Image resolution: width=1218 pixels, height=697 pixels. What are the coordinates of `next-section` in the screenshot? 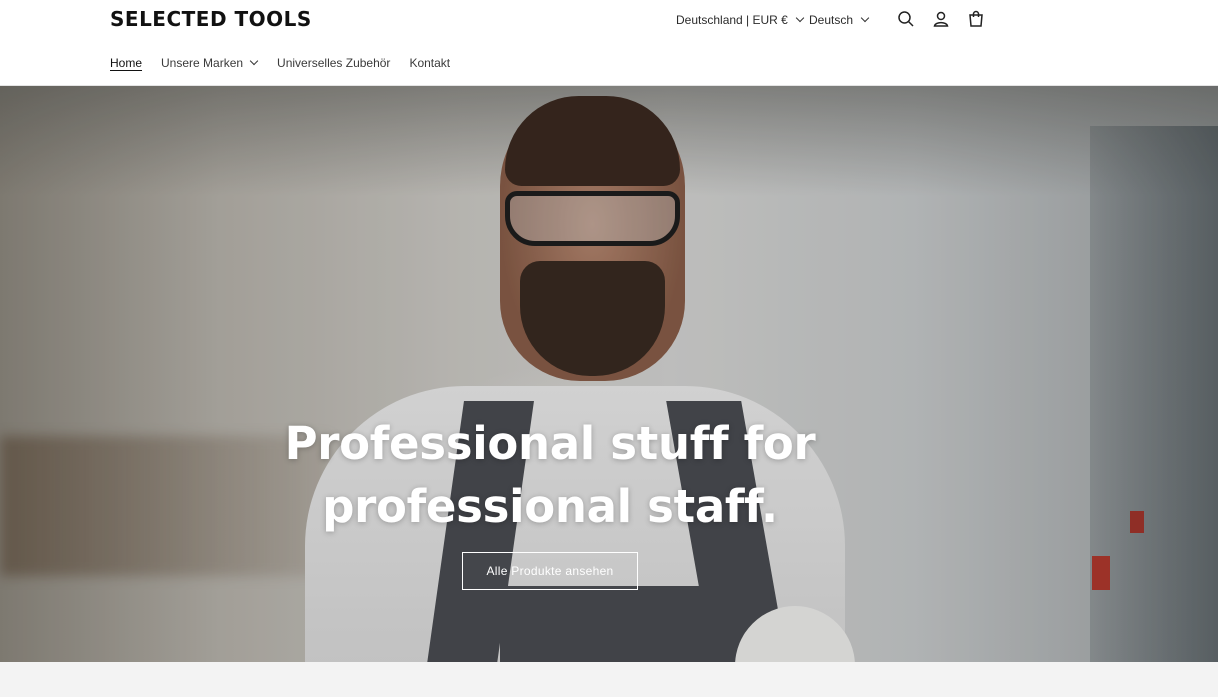 It's located at (609, 679).